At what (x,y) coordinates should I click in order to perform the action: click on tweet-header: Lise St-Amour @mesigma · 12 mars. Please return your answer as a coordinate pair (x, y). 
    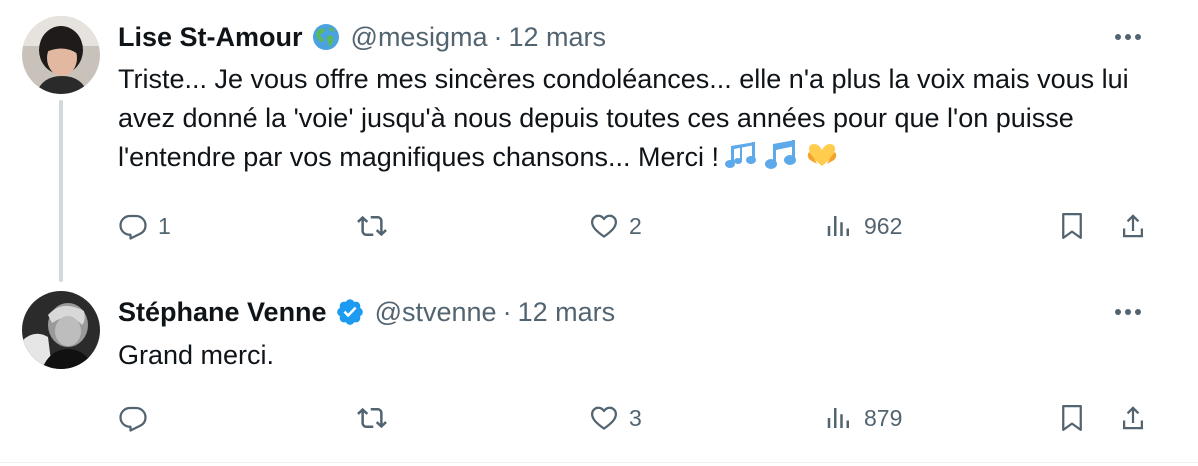
    Looking at the image, I should click on (362, 37).